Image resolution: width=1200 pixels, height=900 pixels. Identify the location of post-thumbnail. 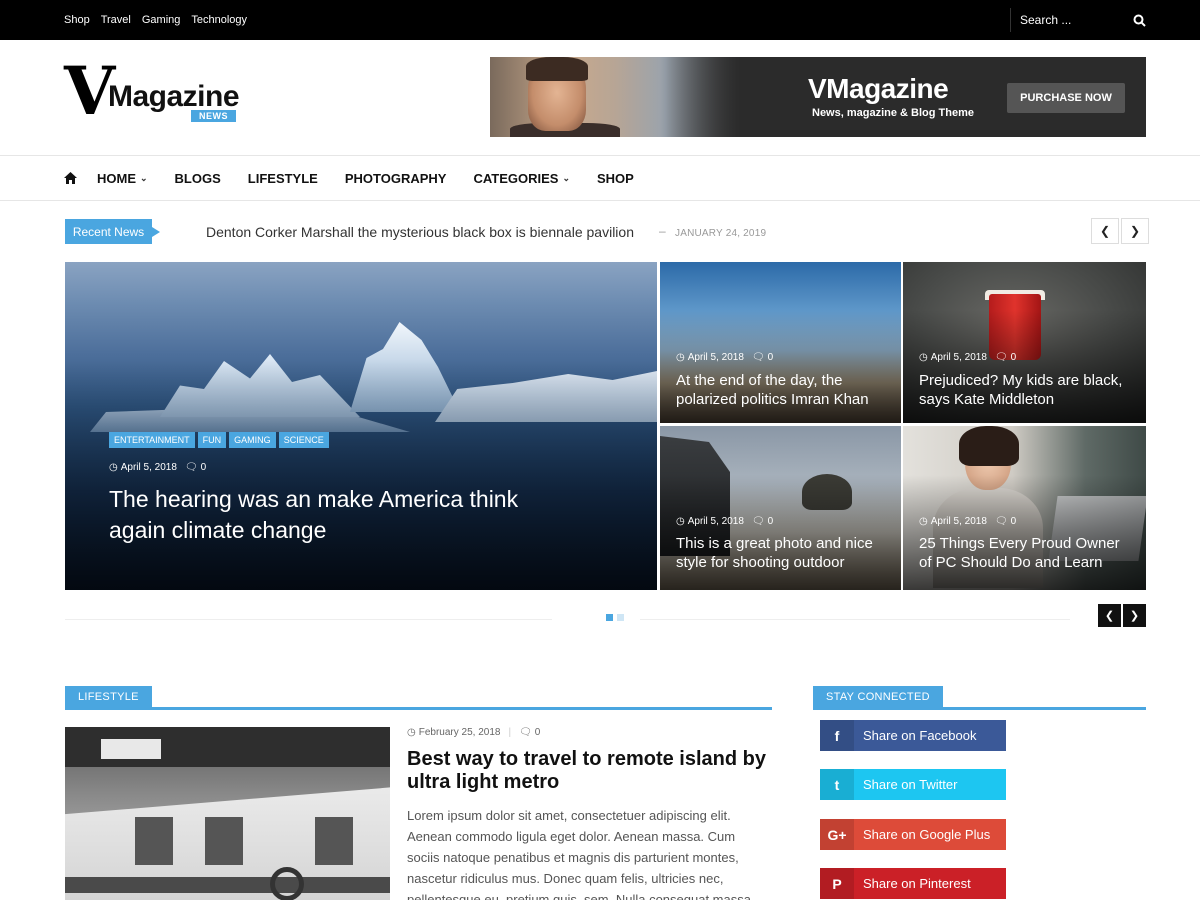
(227, 813).